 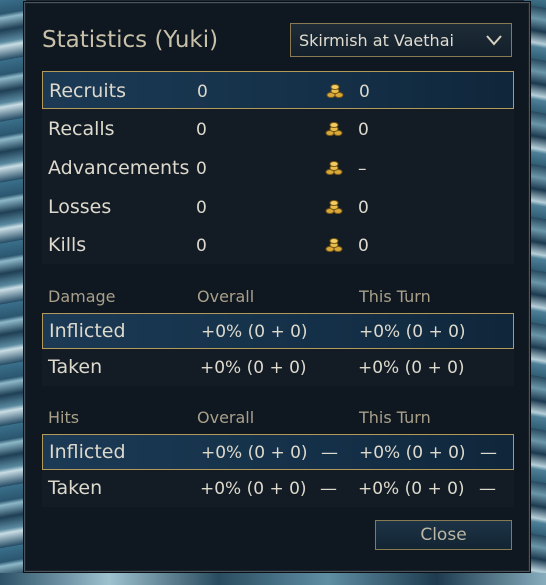 I want to click on chevron-down-icon, so click(x=494, y=40).